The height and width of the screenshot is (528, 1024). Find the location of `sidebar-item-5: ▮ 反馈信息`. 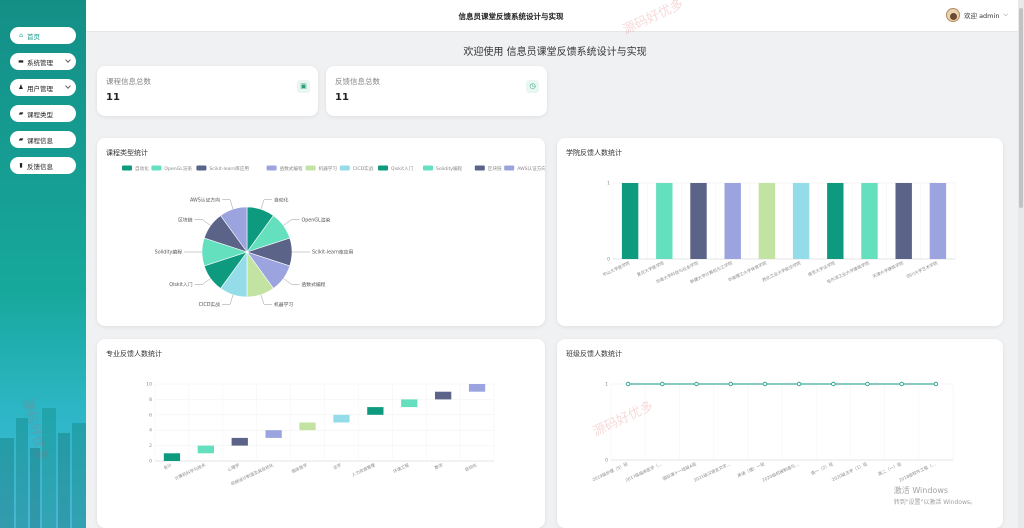

sidebar-item-5: ▮ 反馈信息 is located at coordinates (43, 165).